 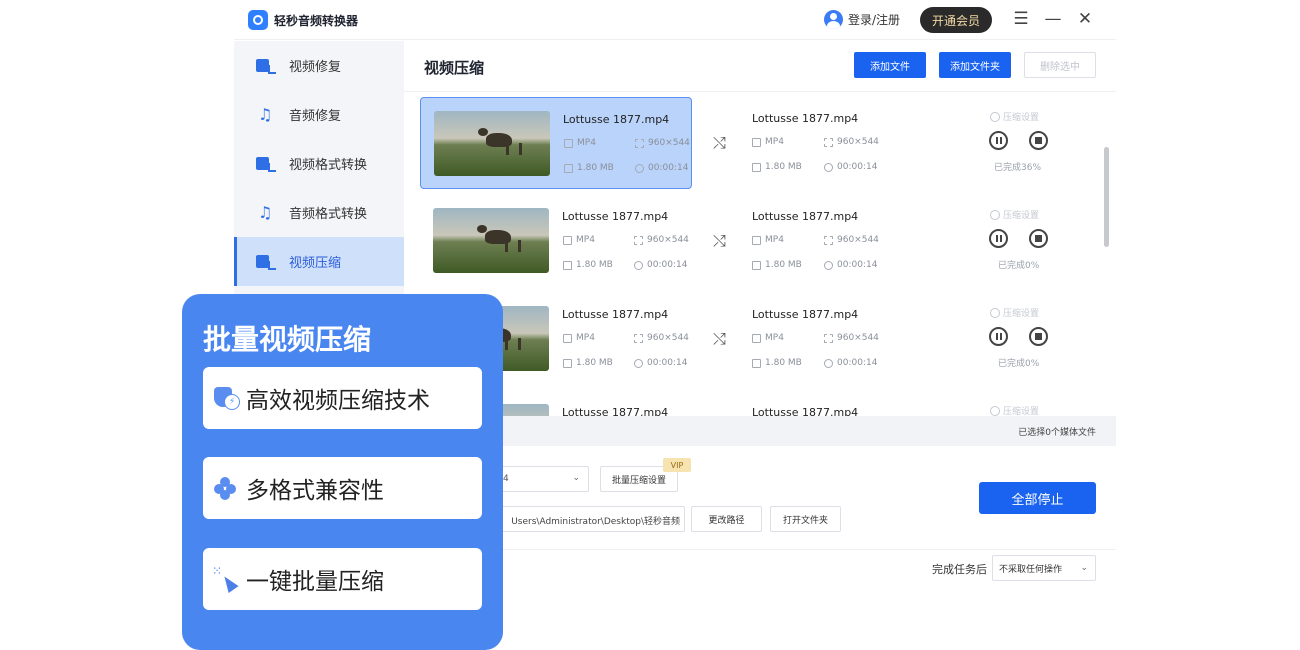 What do you see at coordinates (1021, 19) in the screenshot?
I see `menu-icon: ☰` at bounding box center [1021, 19].